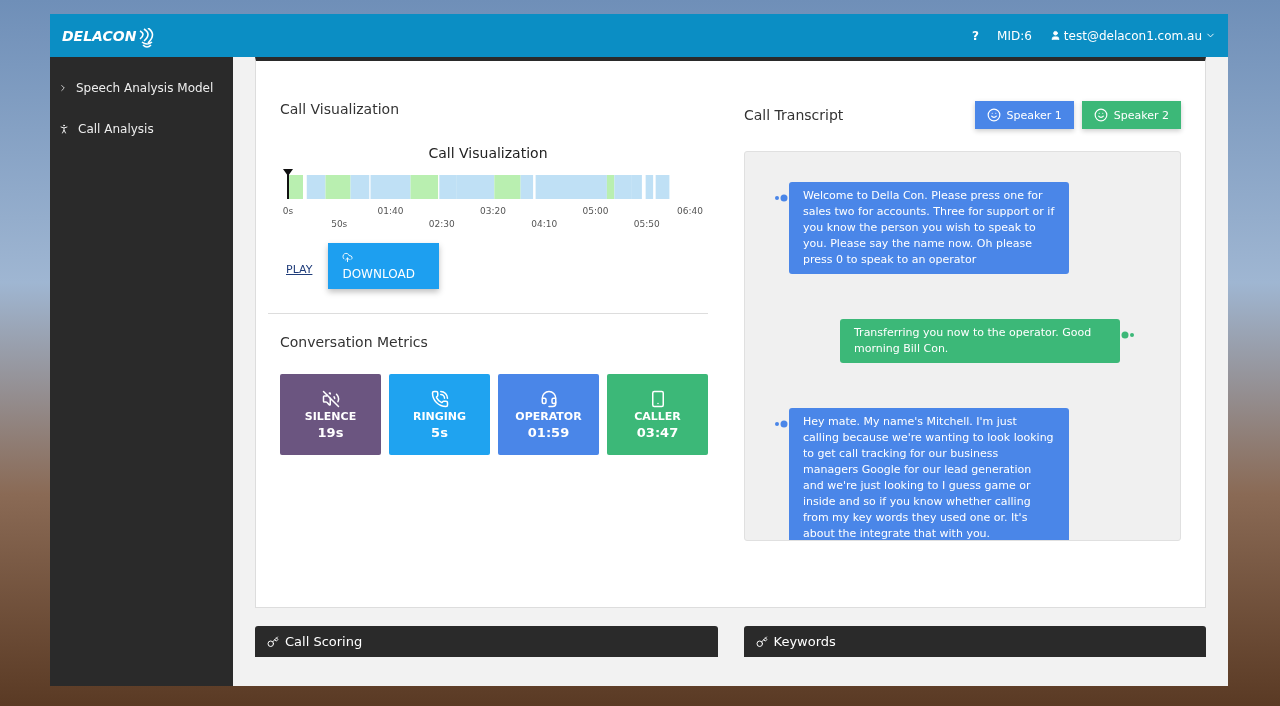  I want to click on axis-label: 05:50, so click(646, 224).